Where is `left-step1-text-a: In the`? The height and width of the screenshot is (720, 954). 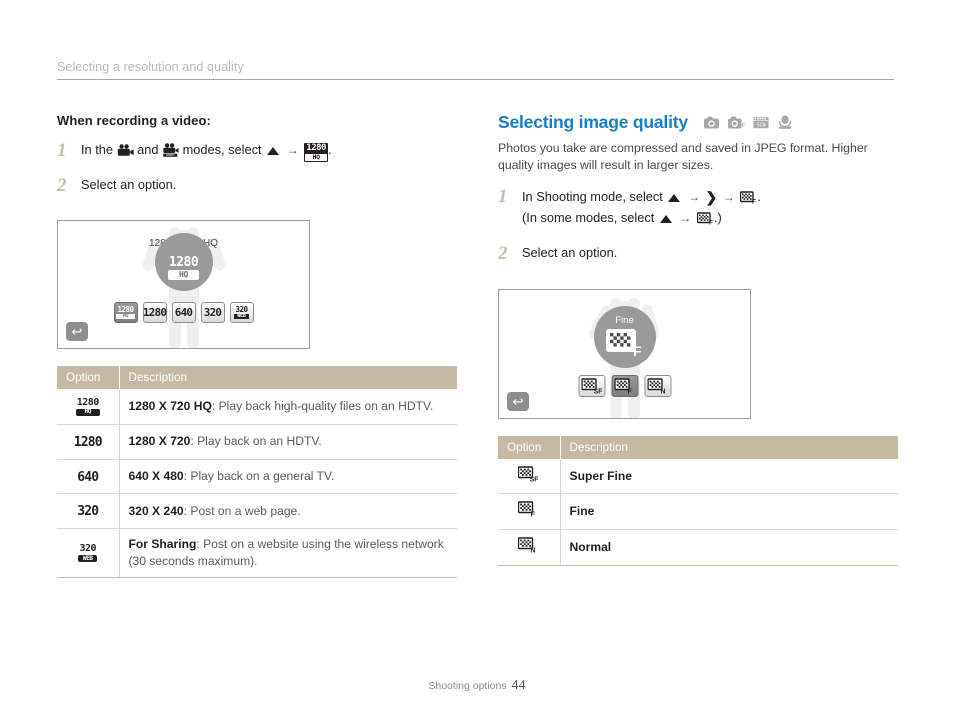
left-step1-text-a: In the is located at coordinates (97, 149).